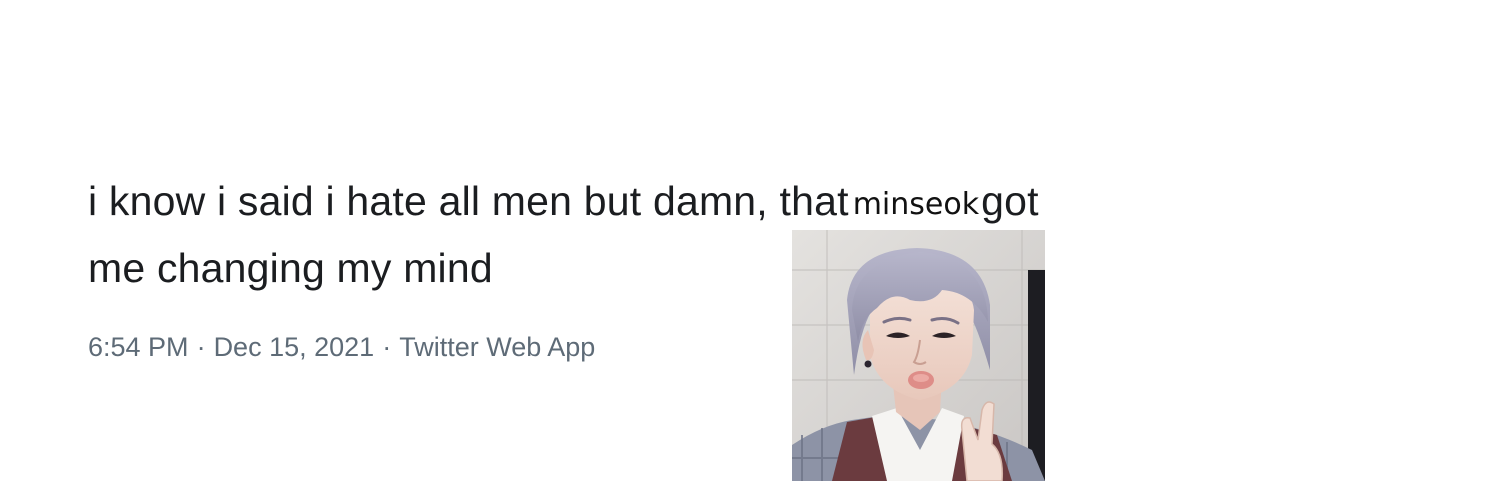 The width and height of the screenshot is (1500, 500). Describe the element at coordinates (138, 347) in the screenshot. I see `tweet-time: 6:54 PM` at that location.